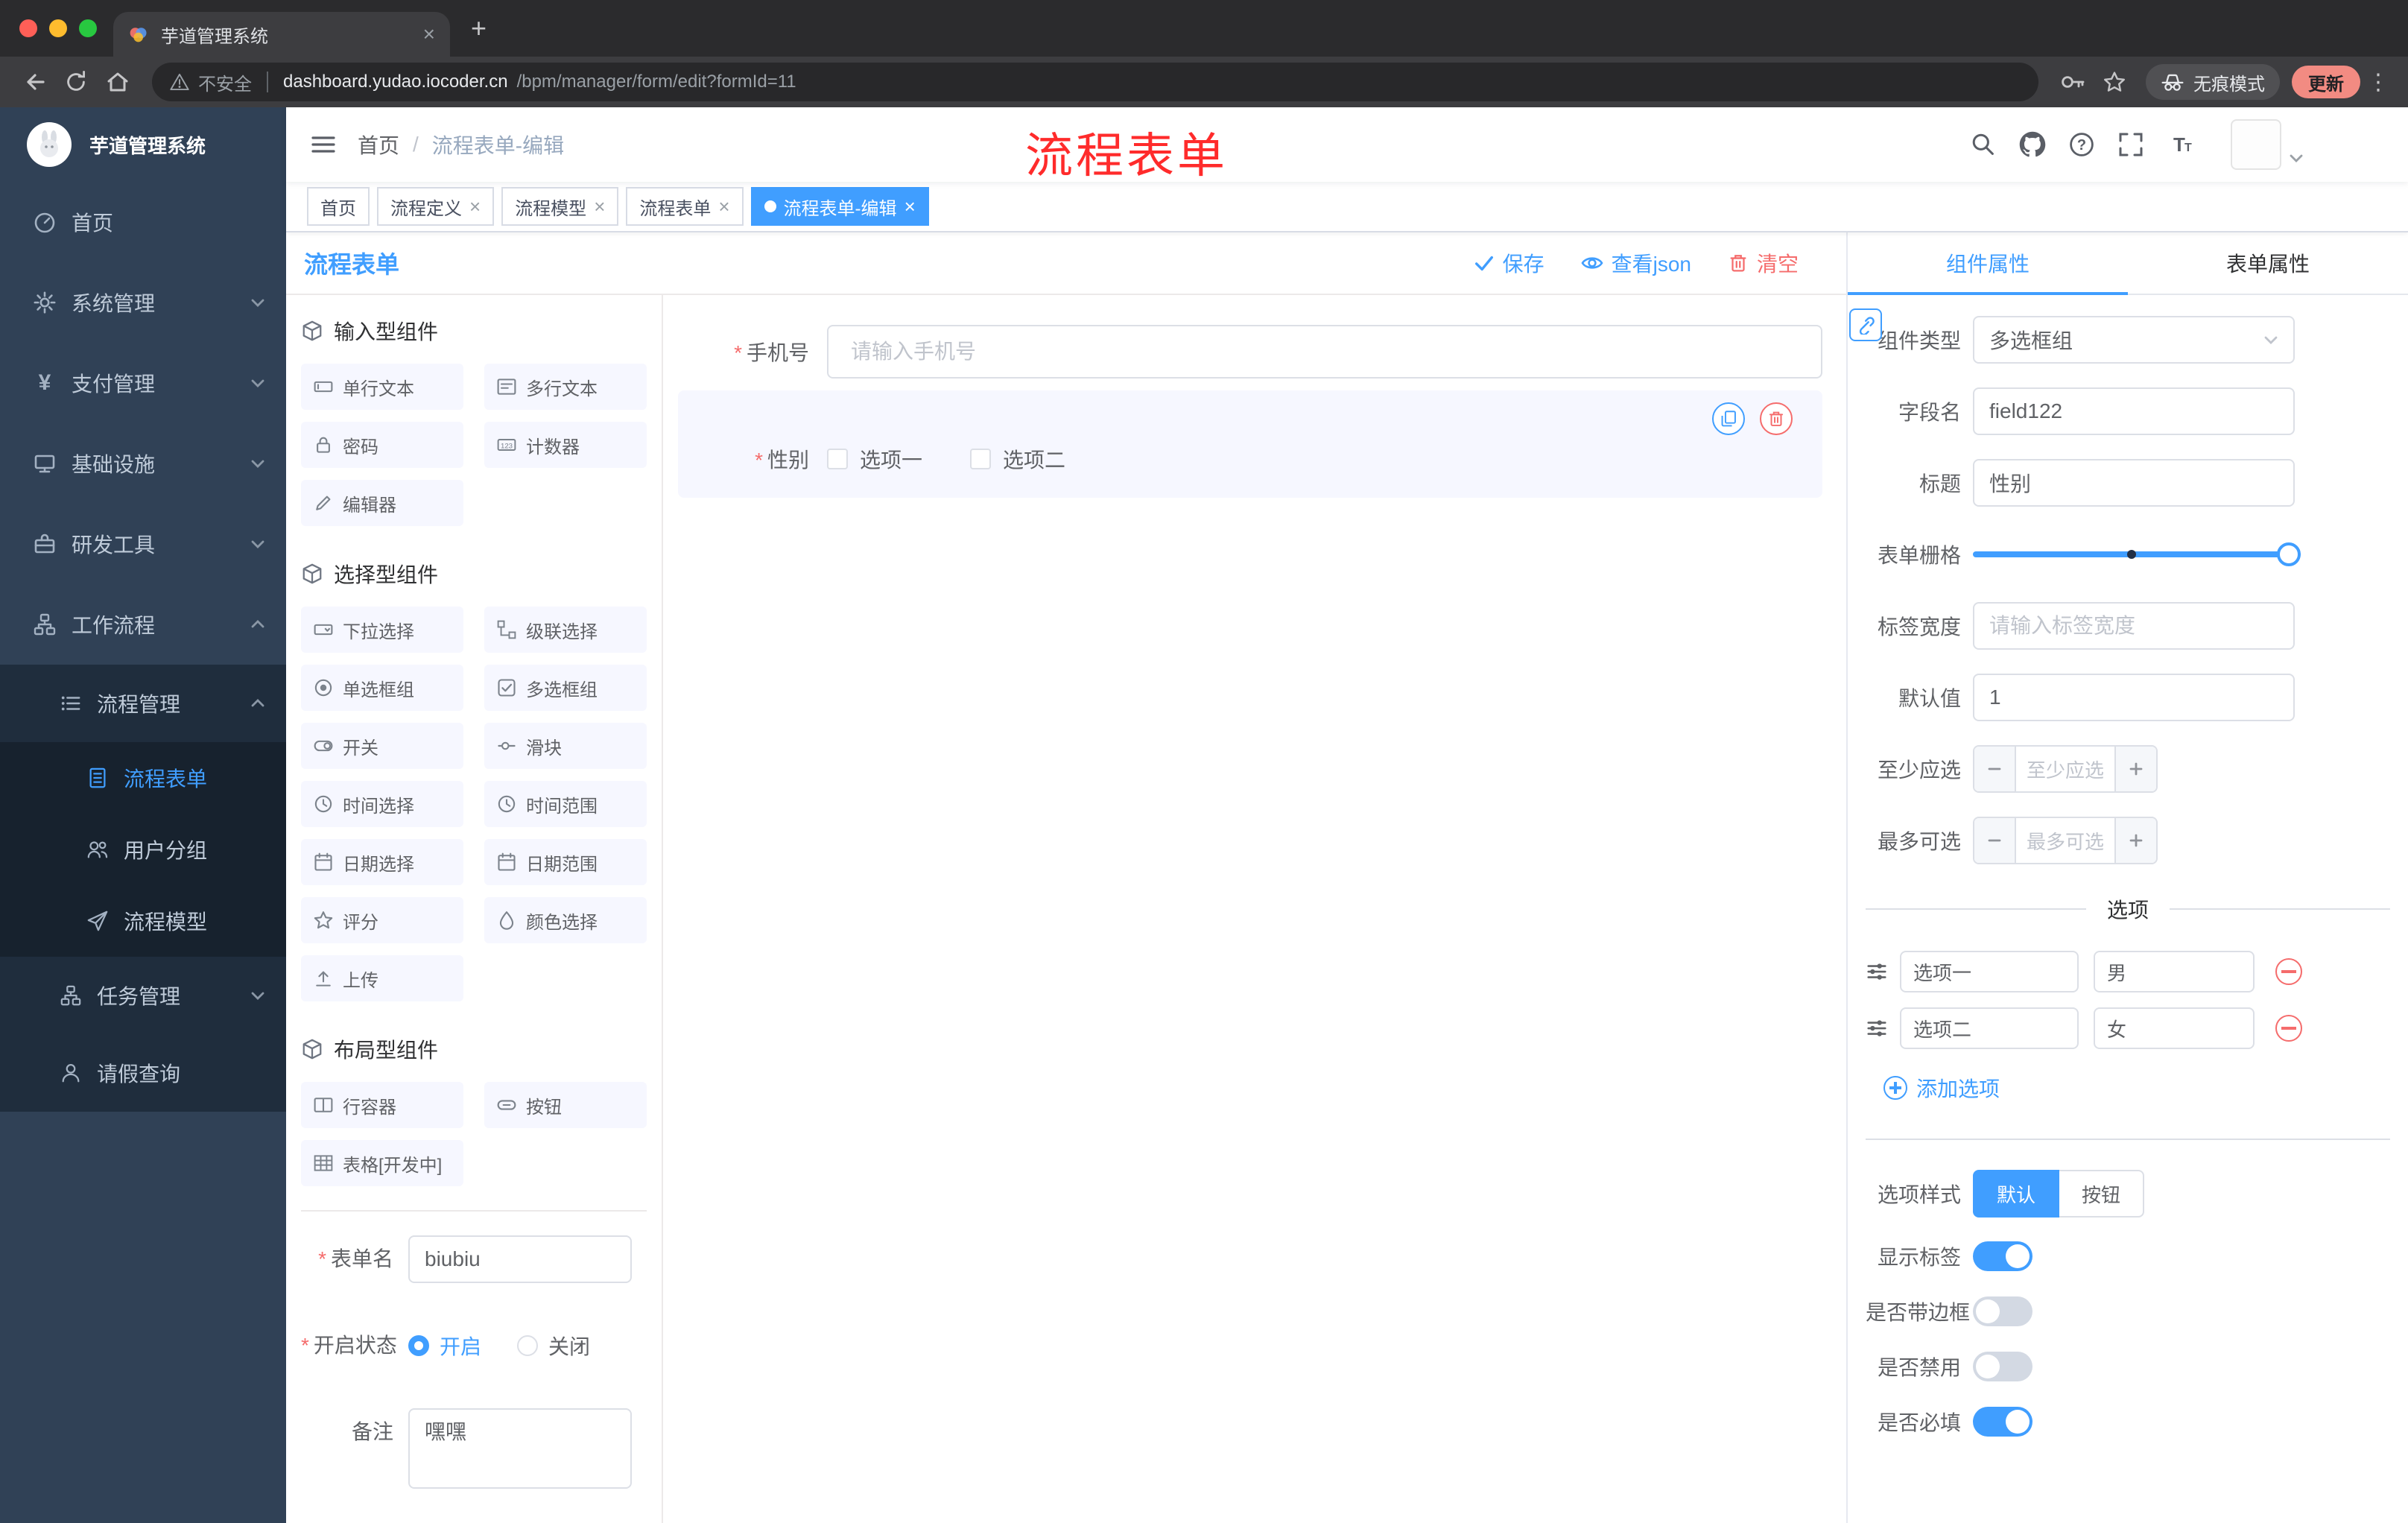 The image size is (2408, 1523). I want to click on stepper-placeholder: 至少应选, so click(2065, 769).